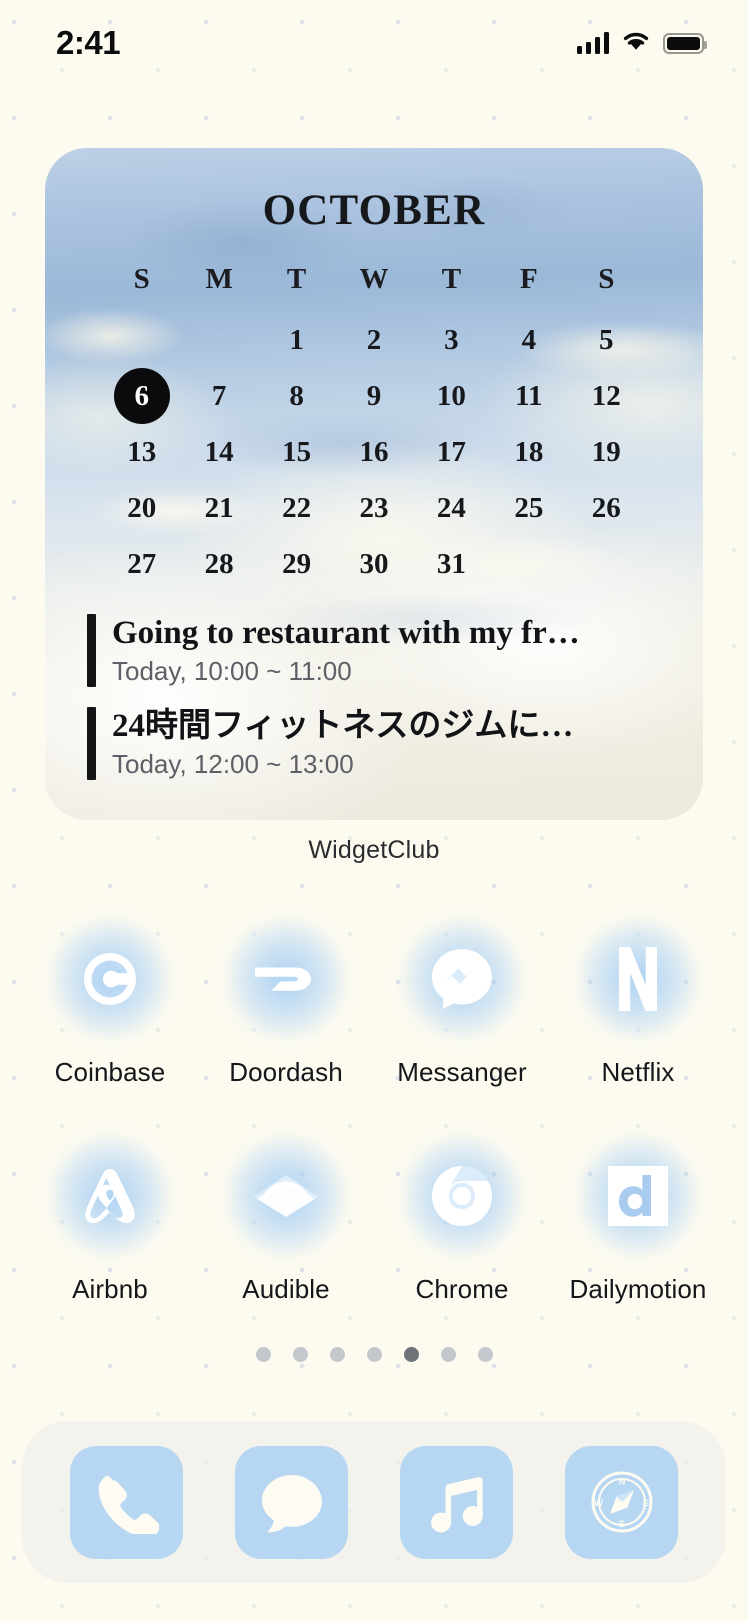 This screenshot has height=1621, width=748. Describe the element at coordinates (286, 1072) in the screenshot. I see `app-label: Doordash` at that location.